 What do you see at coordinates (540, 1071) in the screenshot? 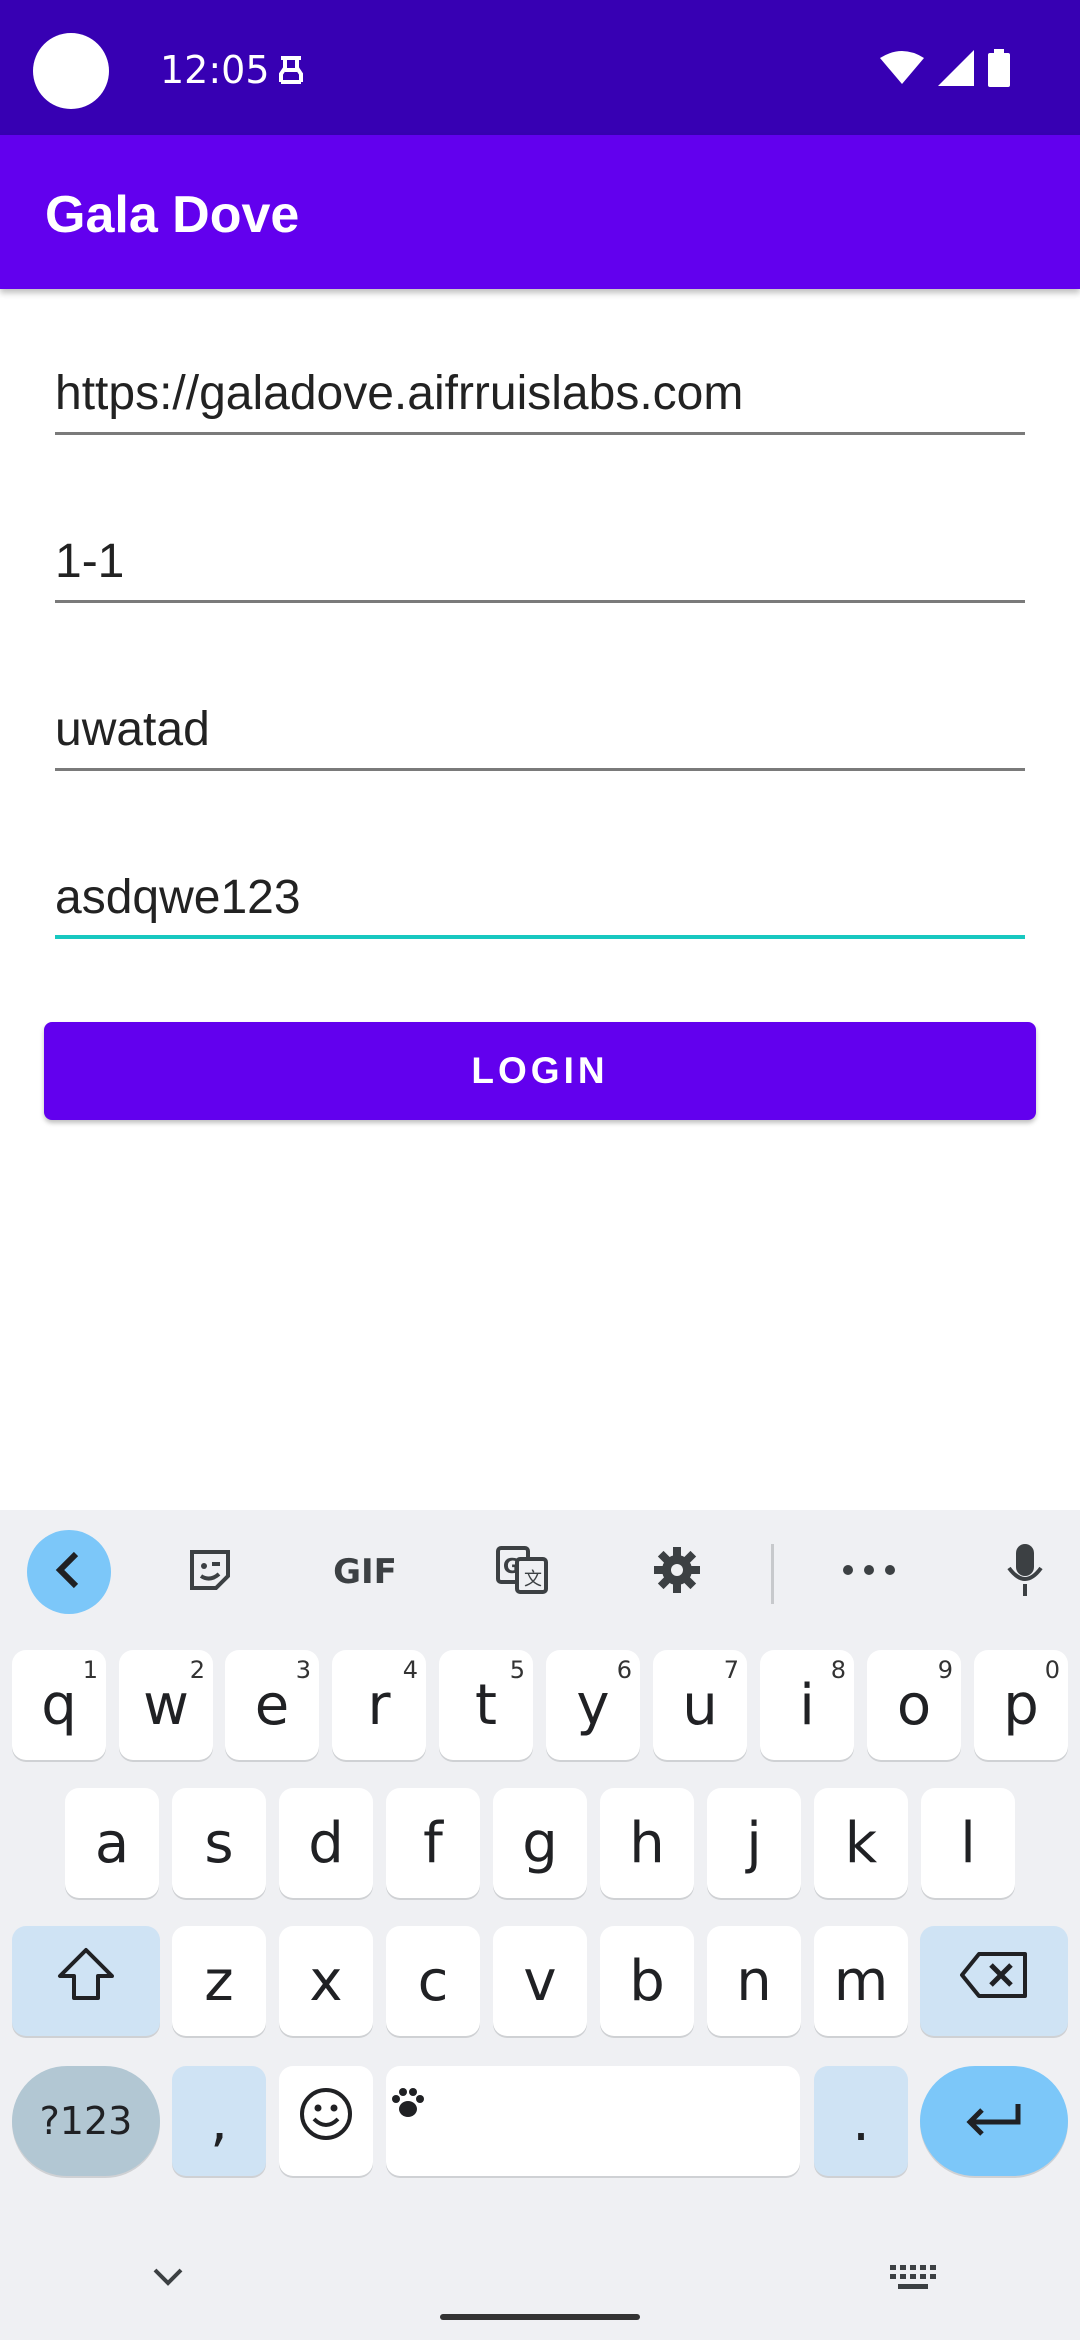
I see `login-button: LOGIN` at bounding box center [540, 1071].